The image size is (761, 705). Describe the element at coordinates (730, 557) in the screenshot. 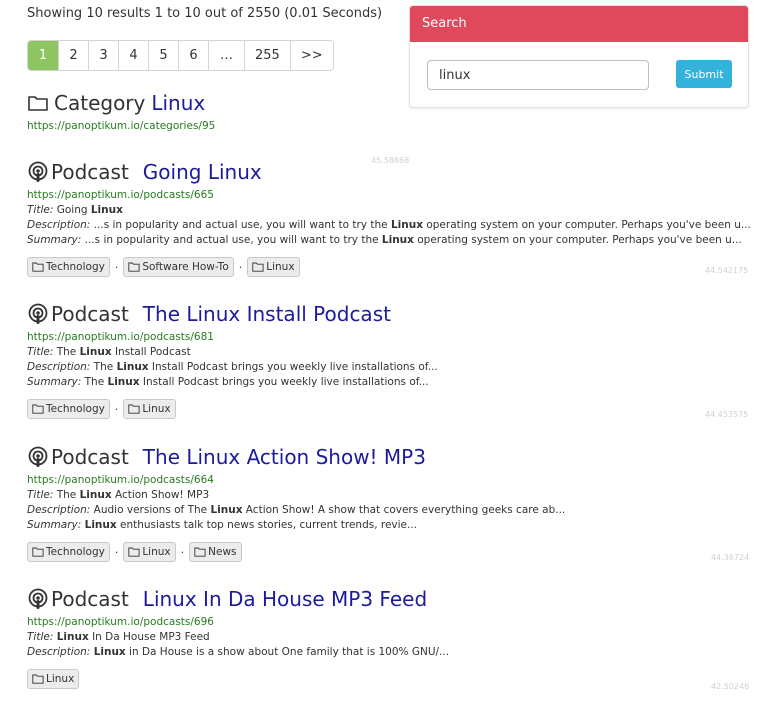

I see `result-score: 44.36724` at that location.